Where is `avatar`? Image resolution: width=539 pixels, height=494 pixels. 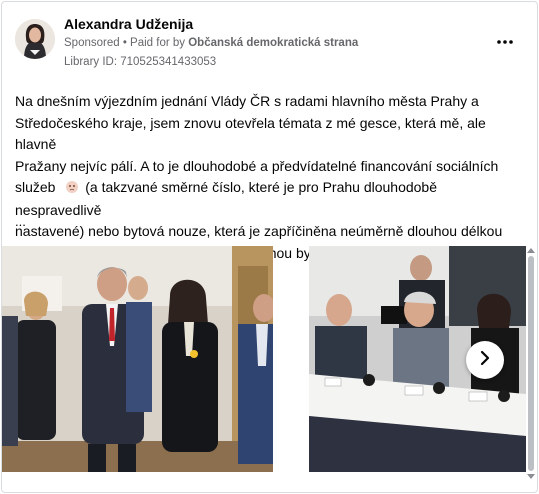 avatar is located at coordinates (35, 39).